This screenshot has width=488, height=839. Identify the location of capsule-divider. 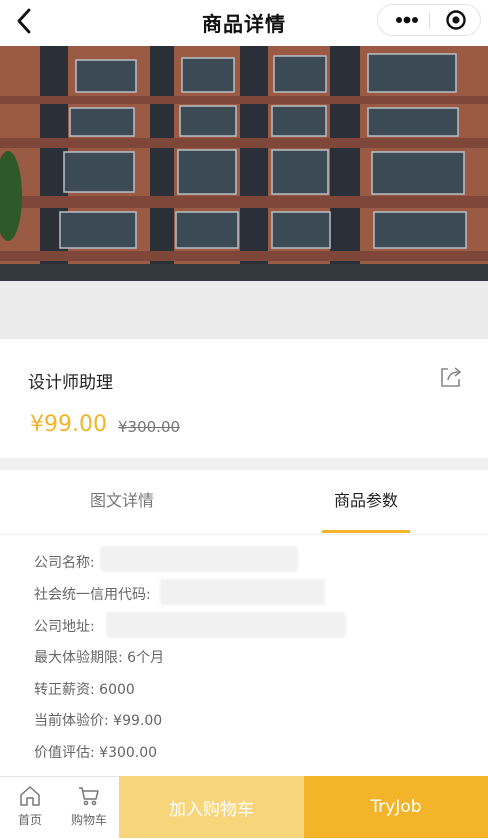
(429, 20).